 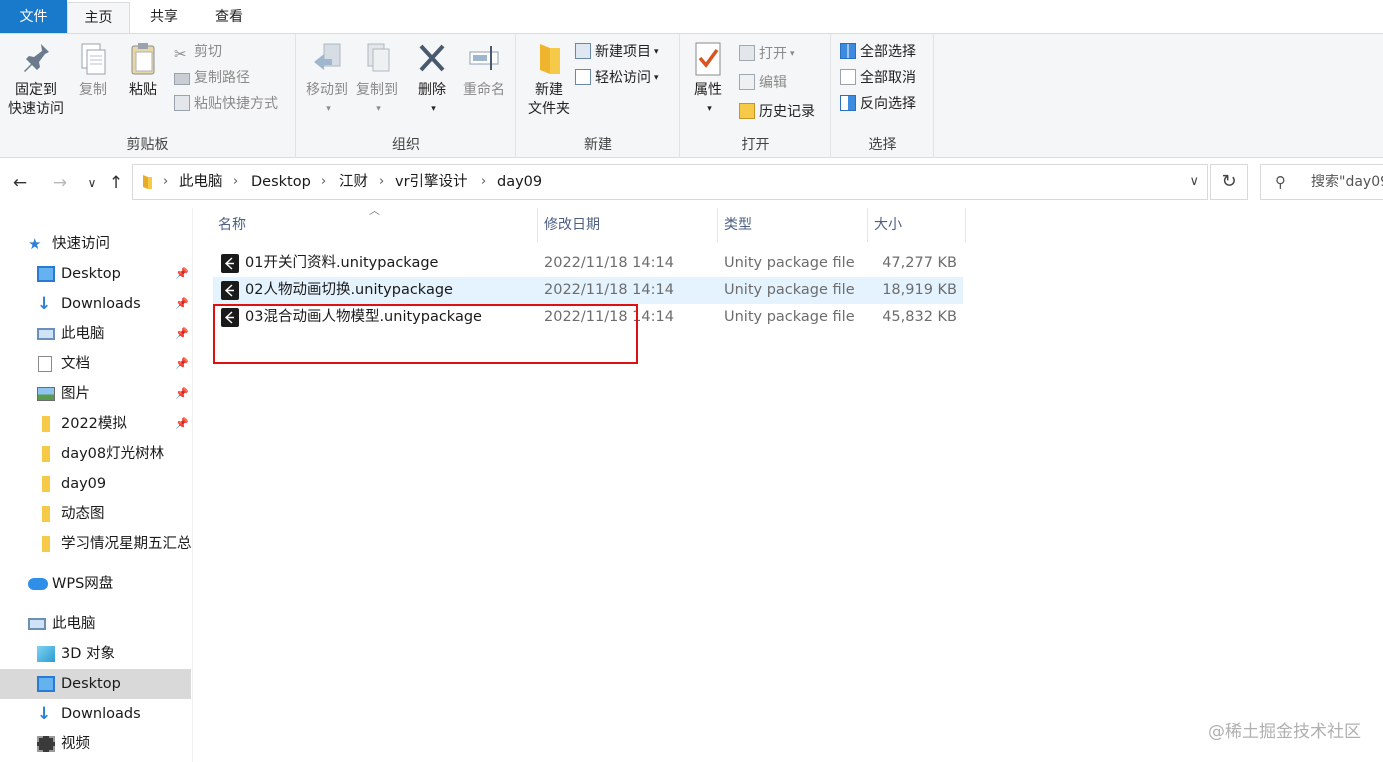 What do you see at coordinates (44, 304) in the screenshot?
I see `download-arrow-icon: ↓` at bounding box center [44, 304].